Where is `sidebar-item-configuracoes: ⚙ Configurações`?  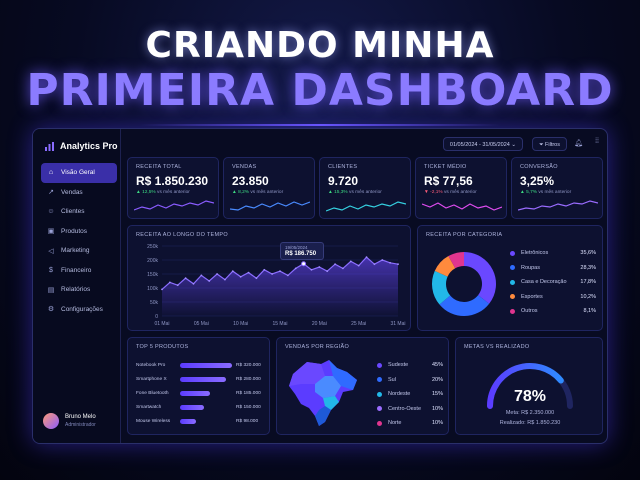
sidebar-item-configuracoes: ⚙ Configurações is located at coordinates (79, 310).